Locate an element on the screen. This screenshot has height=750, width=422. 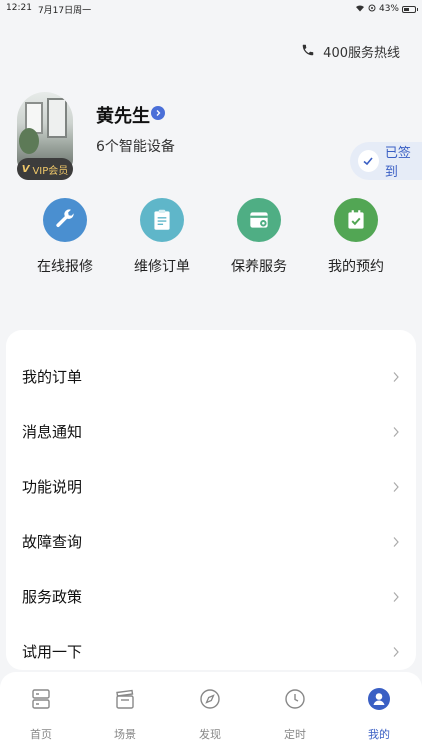
menu-item-feature-guide: 功能说明 is located at coordinates (211, 486).